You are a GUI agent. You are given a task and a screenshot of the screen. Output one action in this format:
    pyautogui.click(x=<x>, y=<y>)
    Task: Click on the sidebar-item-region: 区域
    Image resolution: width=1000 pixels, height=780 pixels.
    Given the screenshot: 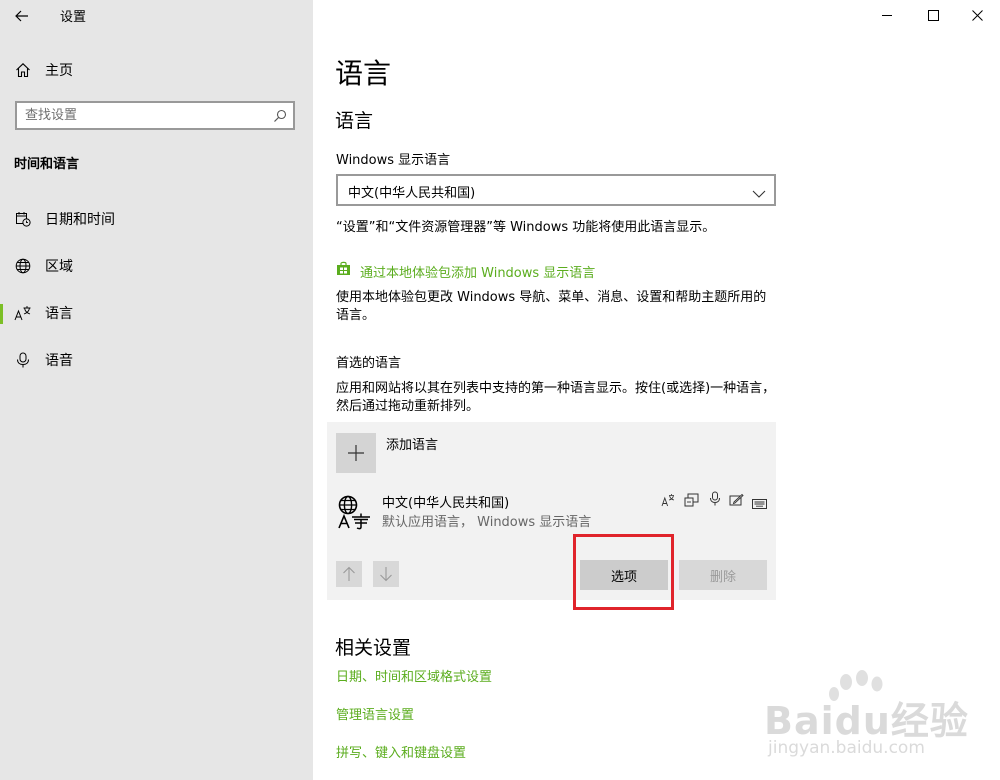 What is the action you would take?
    pyautogui.click(x=156, y=266)
    